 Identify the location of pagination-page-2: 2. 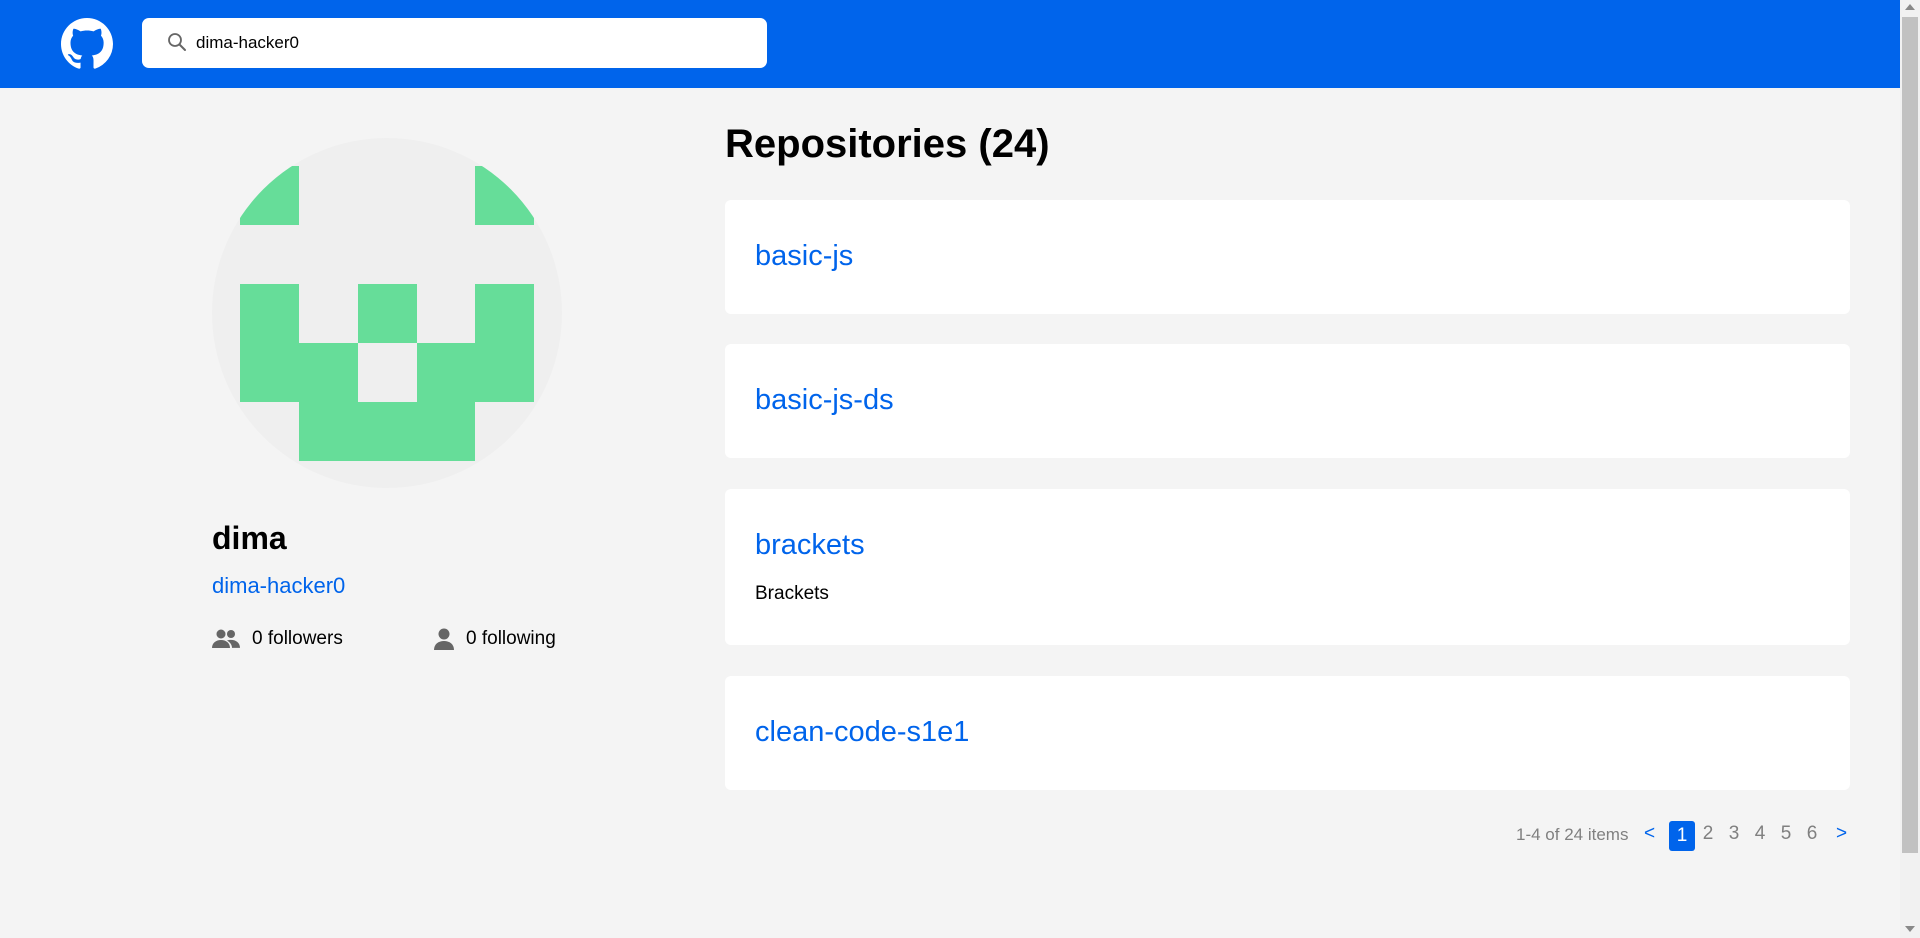
(1708, 834).